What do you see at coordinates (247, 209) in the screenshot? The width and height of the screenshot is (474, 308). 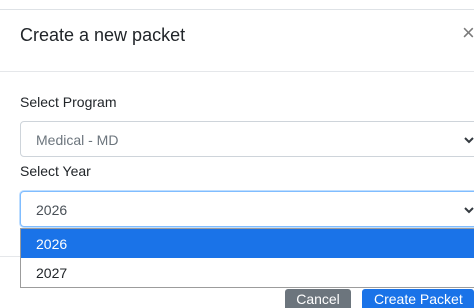 I see `year-select: 2026` at bounding box center [247, 209].